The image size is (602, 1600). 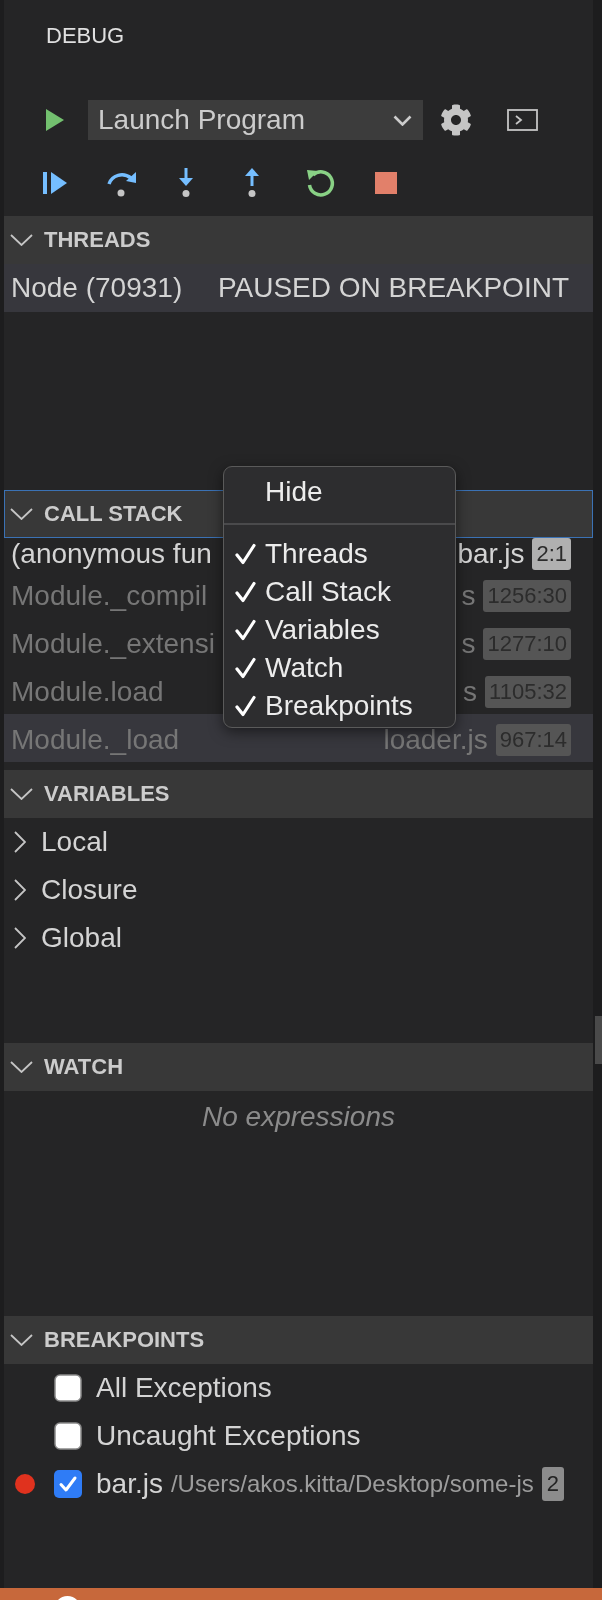 I want to click on section-title: CALL STACK, so click(x=113, y=514).